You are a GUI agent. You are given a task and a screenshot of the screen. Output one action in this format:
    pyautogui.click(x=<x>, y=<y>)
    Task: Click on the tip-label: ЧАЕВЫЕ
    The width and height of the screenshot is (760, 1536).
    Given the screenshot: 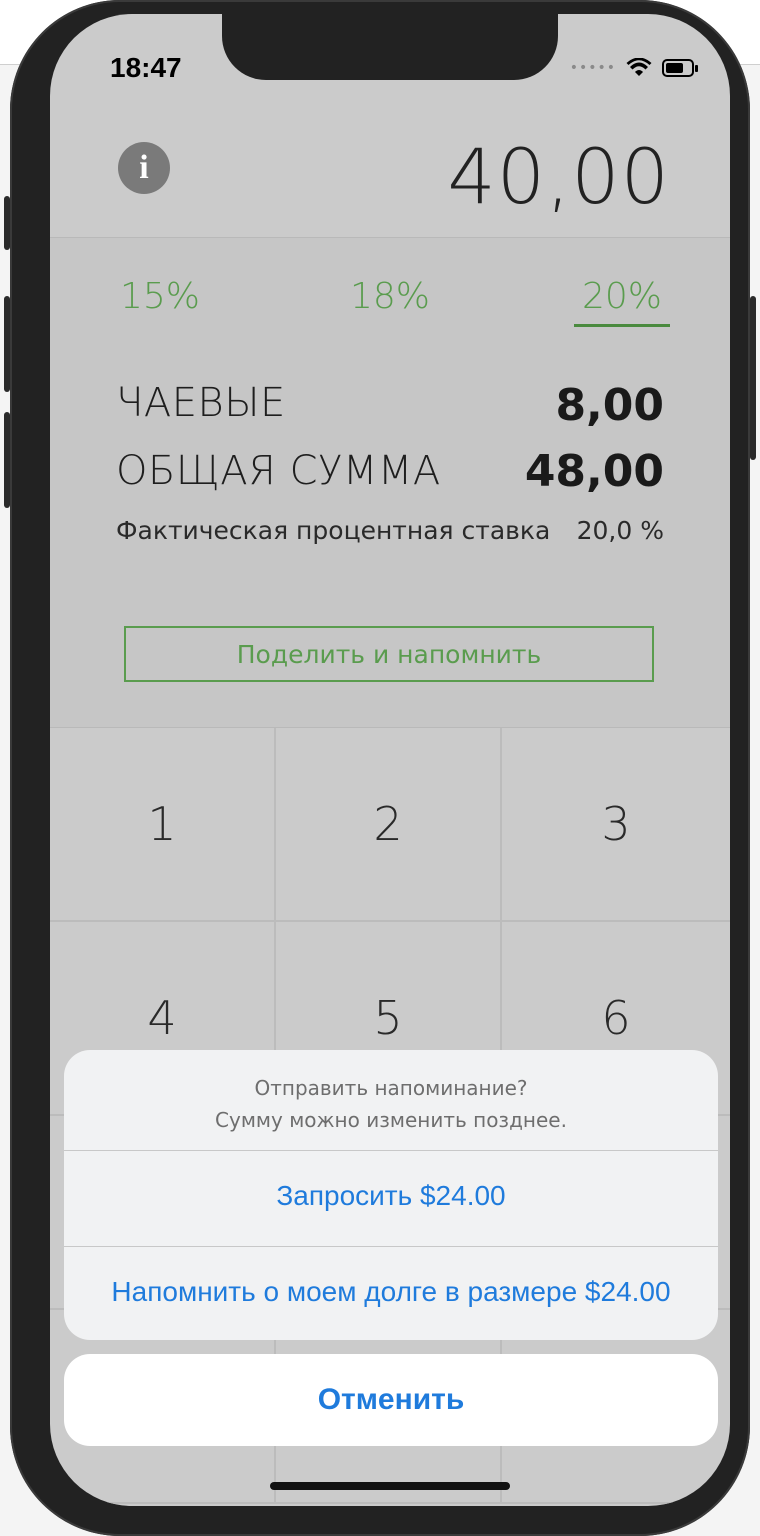 What is the action you would take?
    pyautogui.click(x=201, y=403)
    